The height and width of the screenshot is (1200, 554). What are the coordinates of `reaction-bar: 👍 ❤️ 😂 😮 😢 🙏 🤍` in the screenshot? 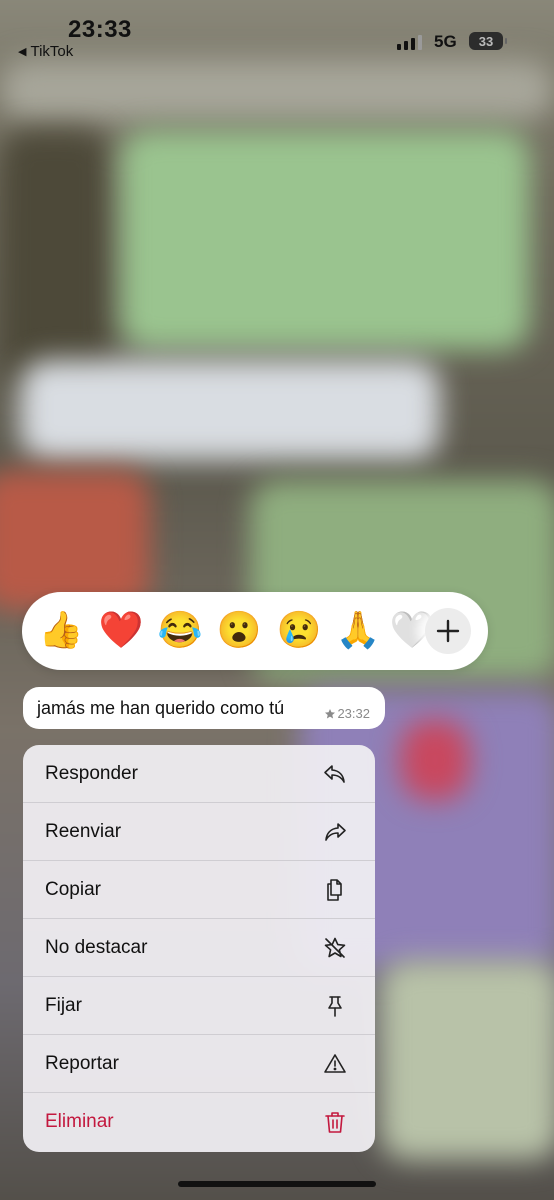 It's located at (255, 631).